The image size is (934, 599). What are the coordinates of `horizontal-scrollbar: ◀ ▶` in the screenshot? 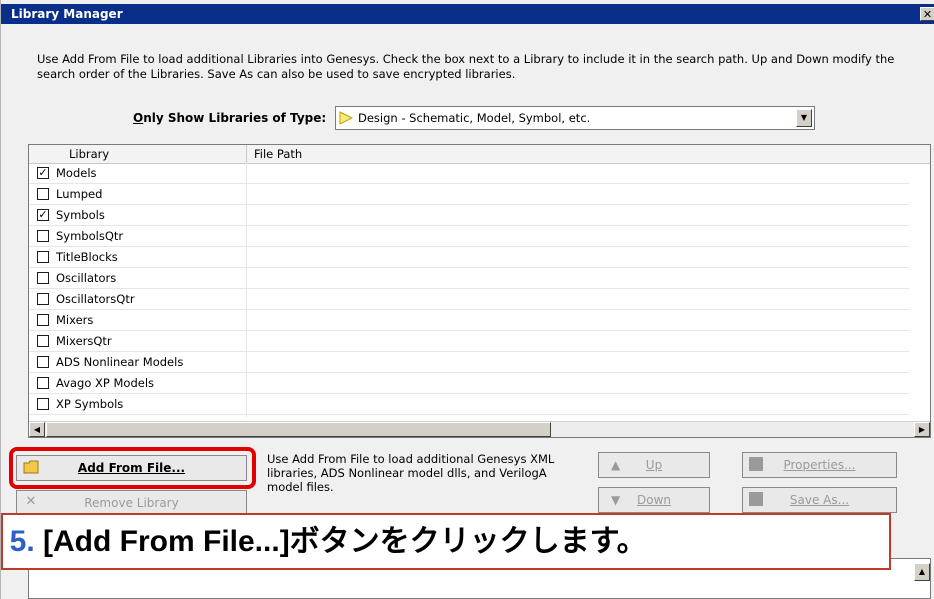 It's located at (479, 429).